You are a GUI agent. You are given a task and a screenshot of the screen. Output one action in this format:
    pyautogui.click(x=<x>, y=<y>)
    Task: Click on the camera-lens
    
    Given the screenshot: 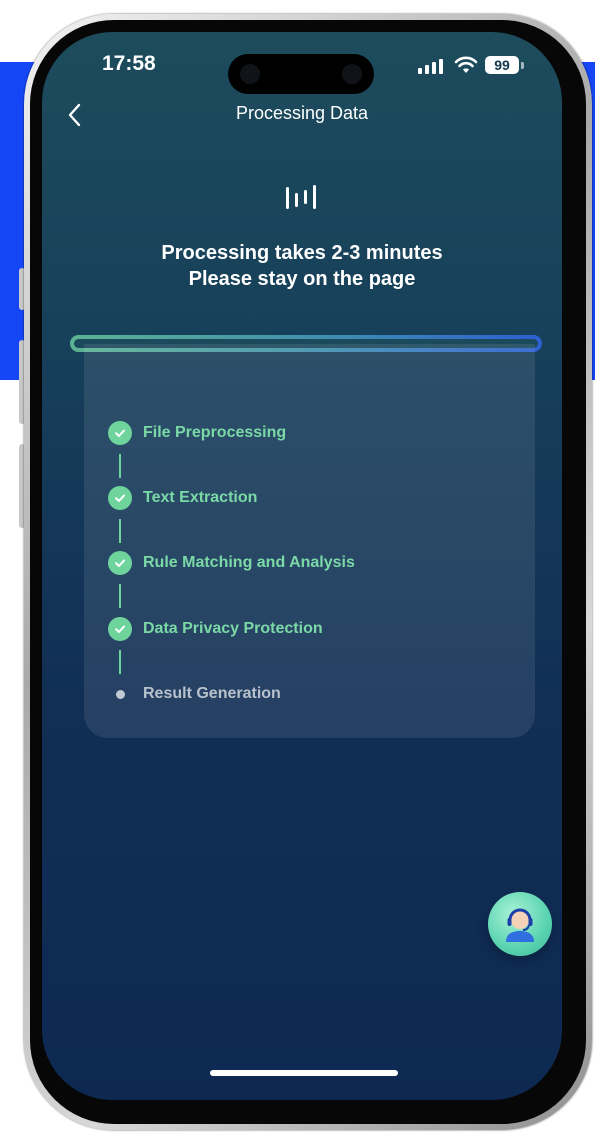 What is the action you would take?
    pyautogui.click(x=250, y=74)
    